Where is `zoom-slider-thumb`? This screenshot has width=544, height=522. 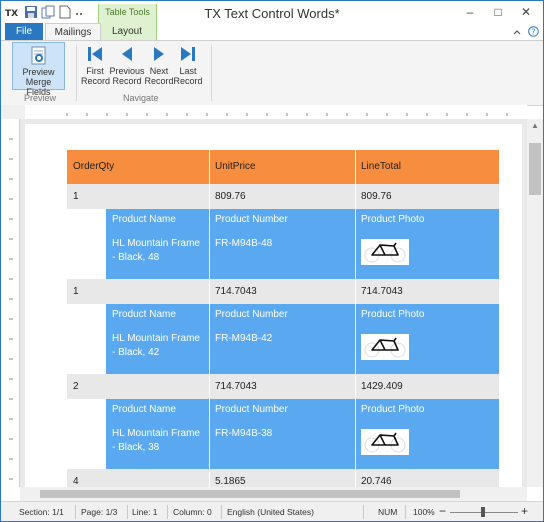 zoom-slider-thumb is located at coordinates (483, 512).